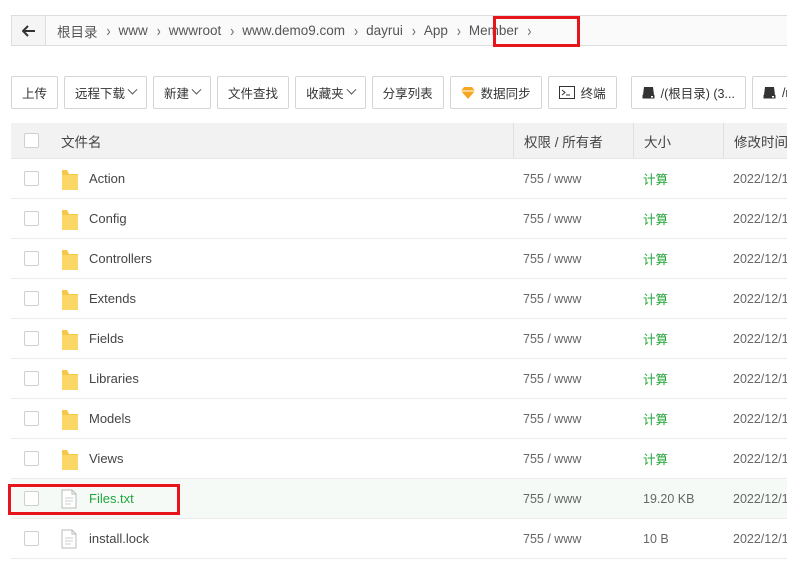 Image resolution: width=787 pixels, height=561 pixels. I want to click on file-name: Fields, so click(106, 338).